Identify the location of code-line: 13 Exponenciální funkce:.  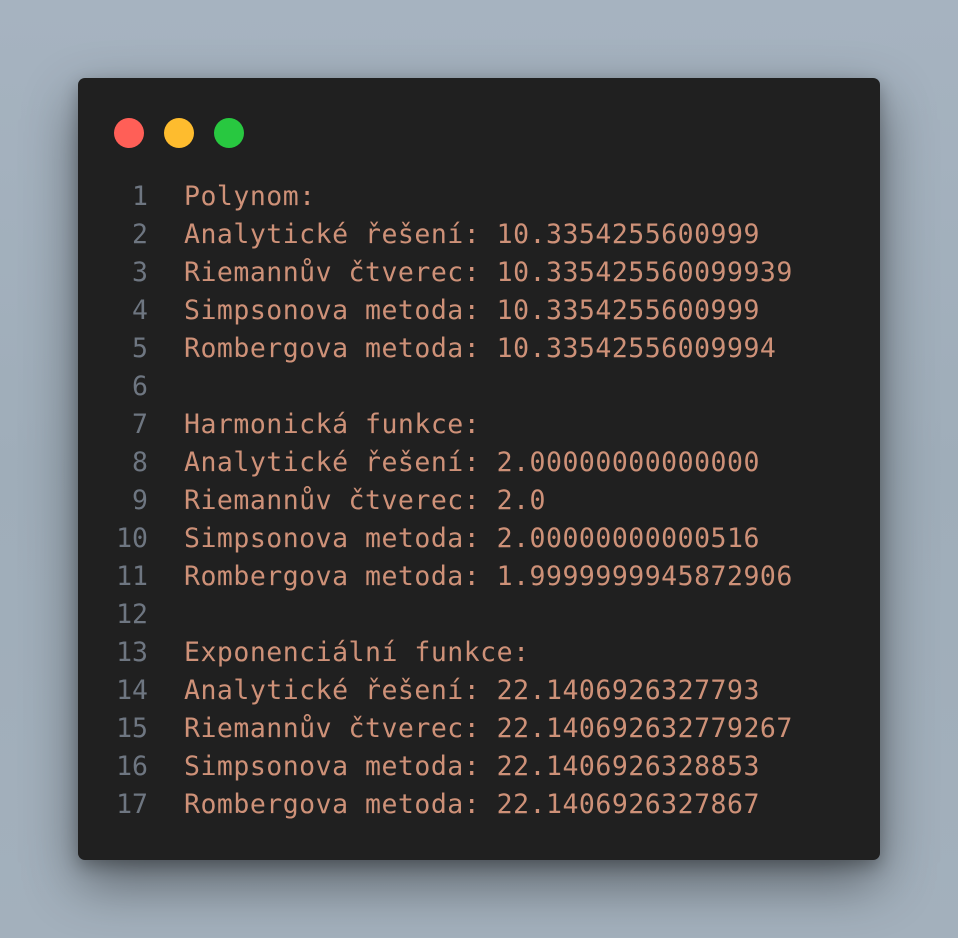
(479, 653).